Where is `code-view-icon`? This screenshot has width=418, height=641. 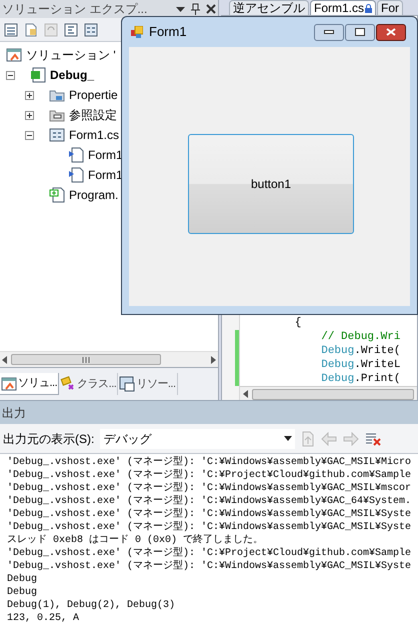 code-view-icon is located at coordinates (71, 29).